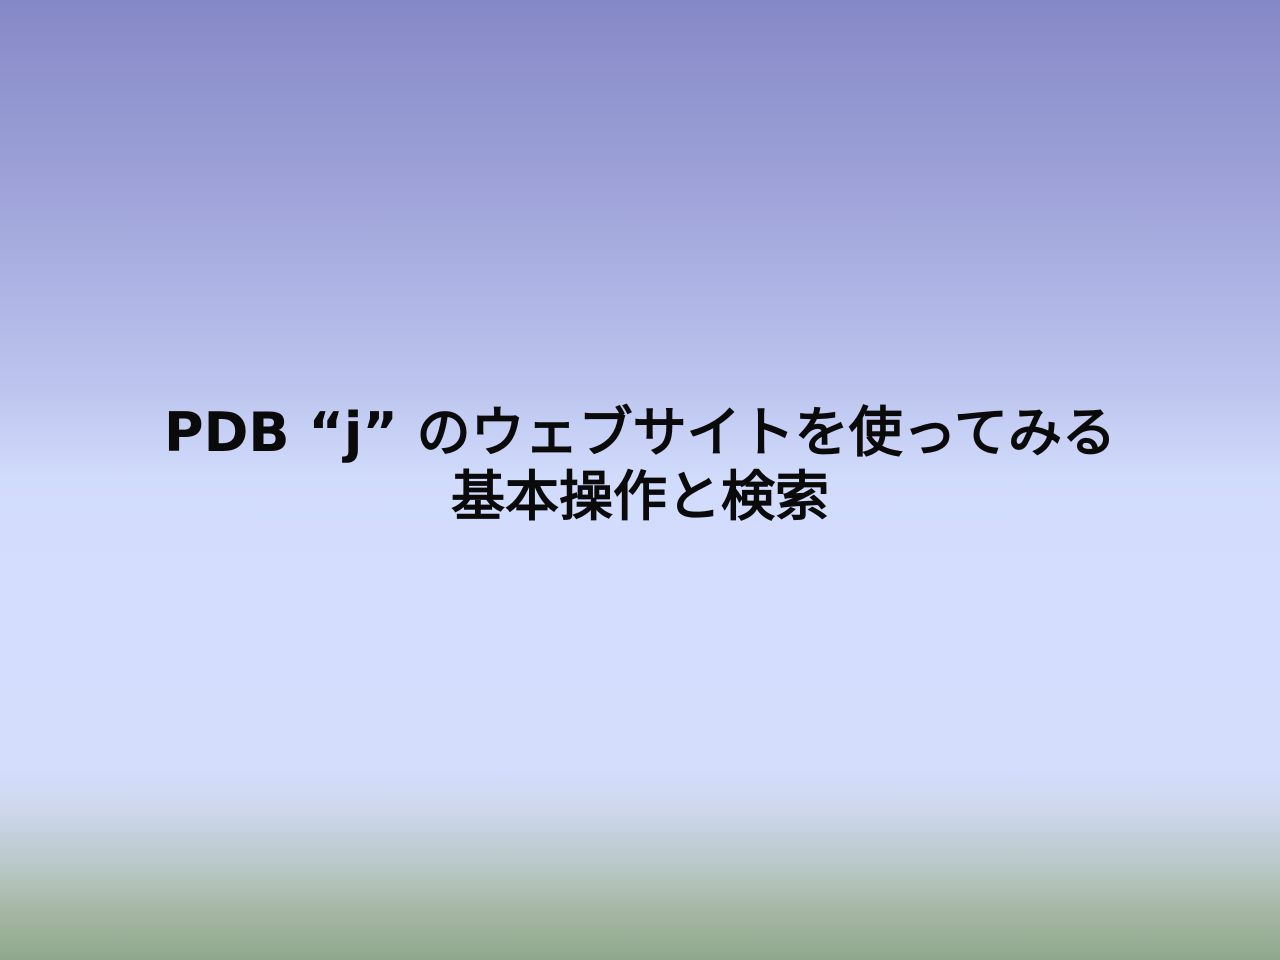 The height and width of the screenshot is (960, 1280). What do you see at coordinates (640, 496) in the screenshot?
I see `slide-title-line-2: 基本操作と検索` at bounding box center [640, 496].